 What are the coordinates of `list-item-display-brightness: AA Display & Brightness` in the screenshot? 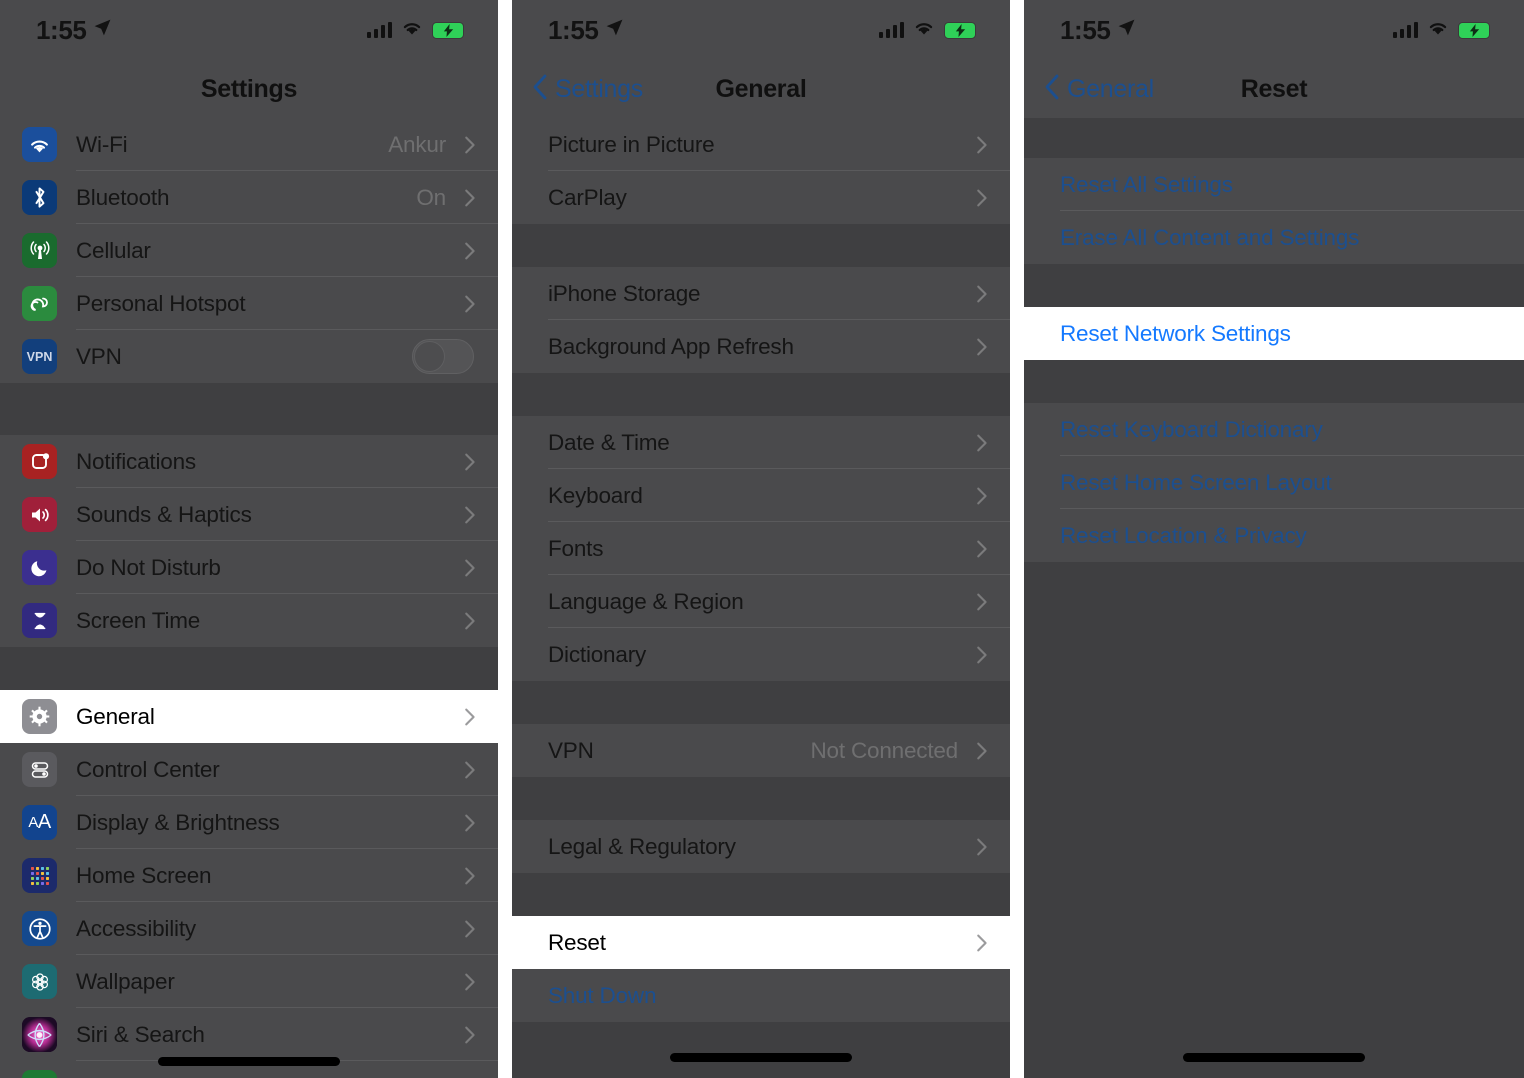 It's located at (249, 822).